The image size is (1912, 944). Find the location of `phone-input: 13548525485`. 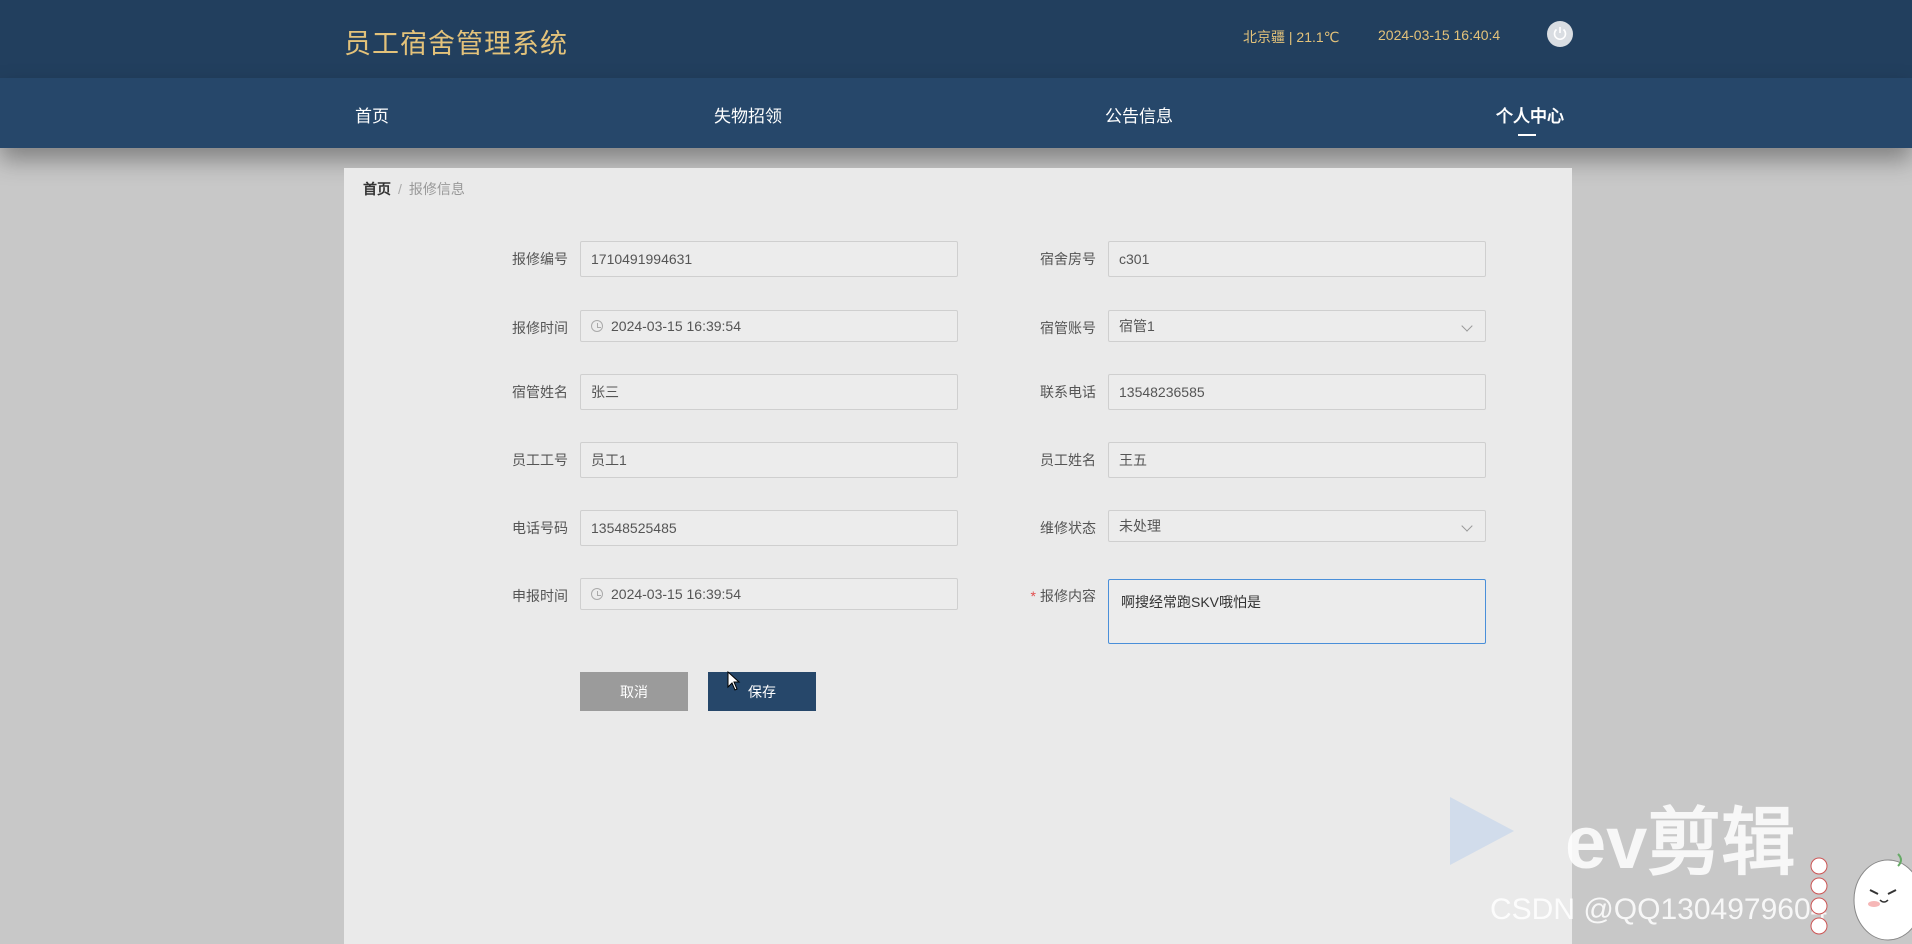

phone-input: 13548525485 is located at coordinates (769, 528).